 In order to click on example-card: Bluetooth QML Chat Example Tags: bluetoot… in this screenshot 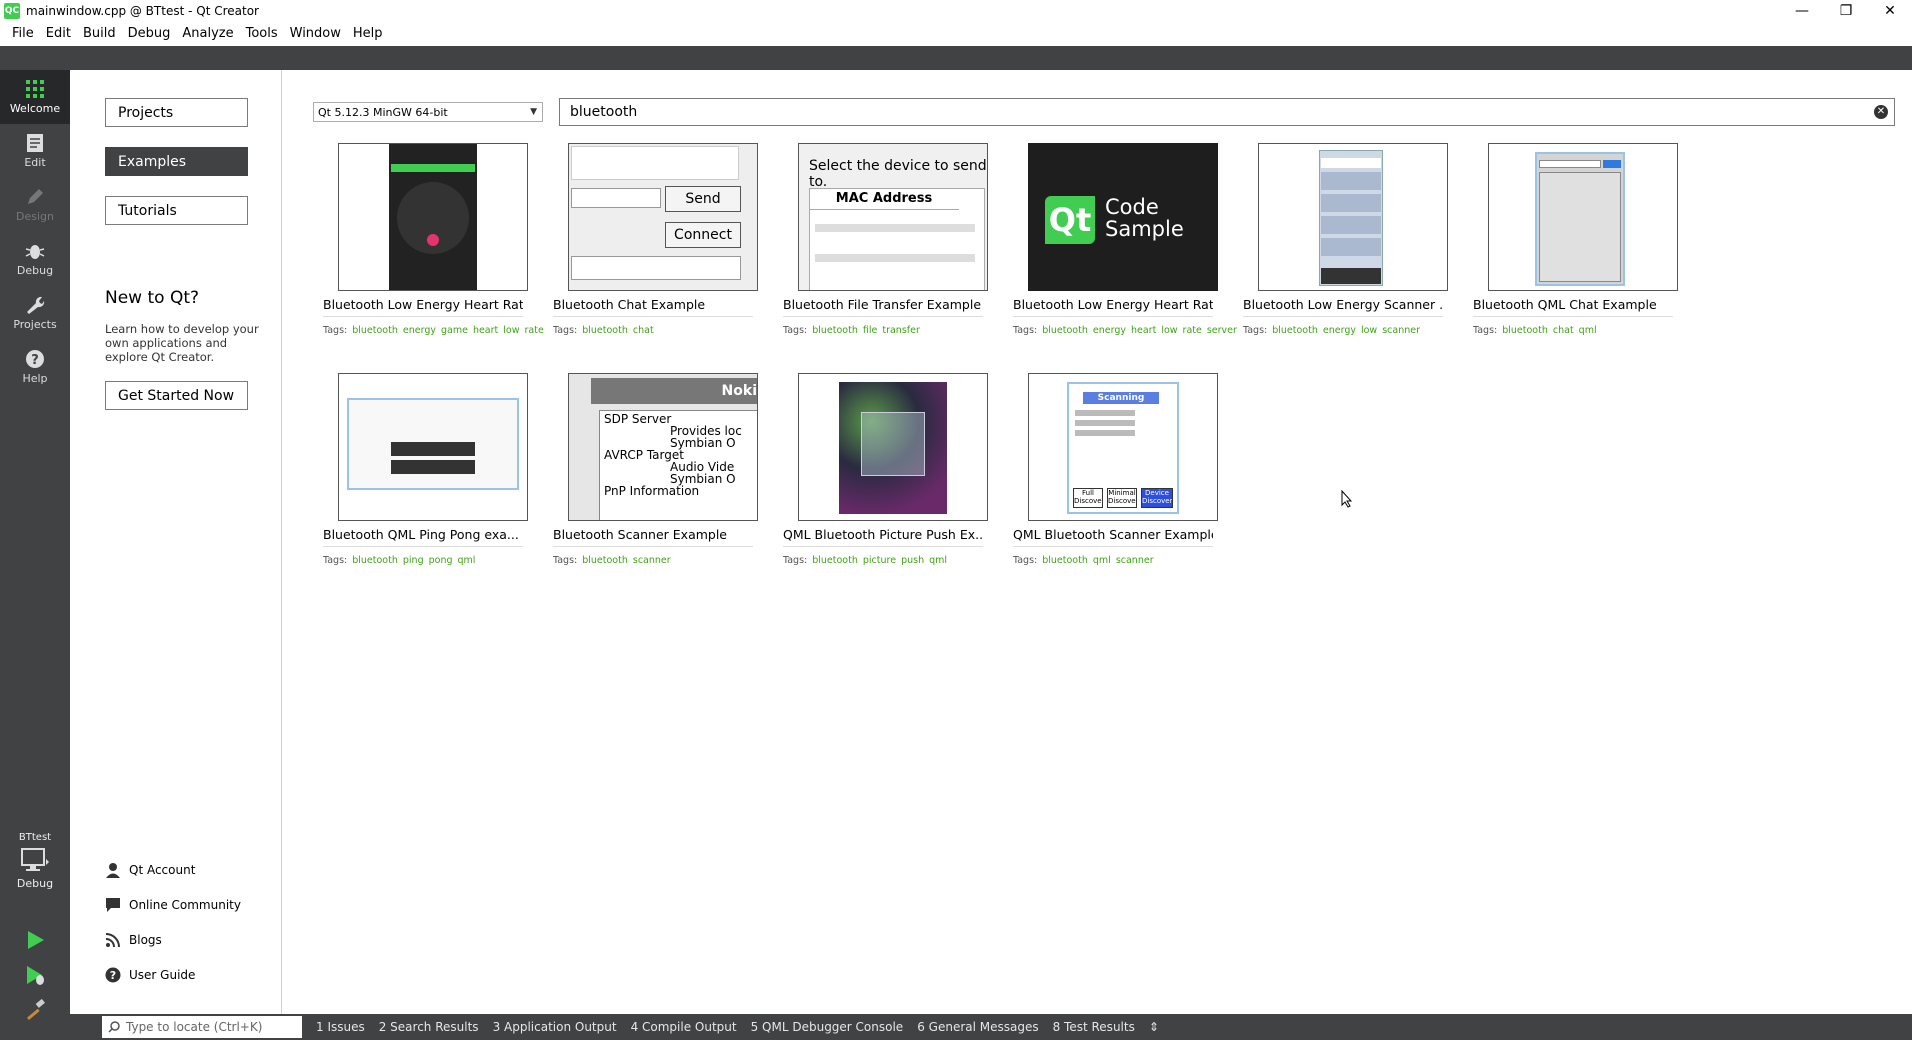, I will do `click(1575, 239)`.